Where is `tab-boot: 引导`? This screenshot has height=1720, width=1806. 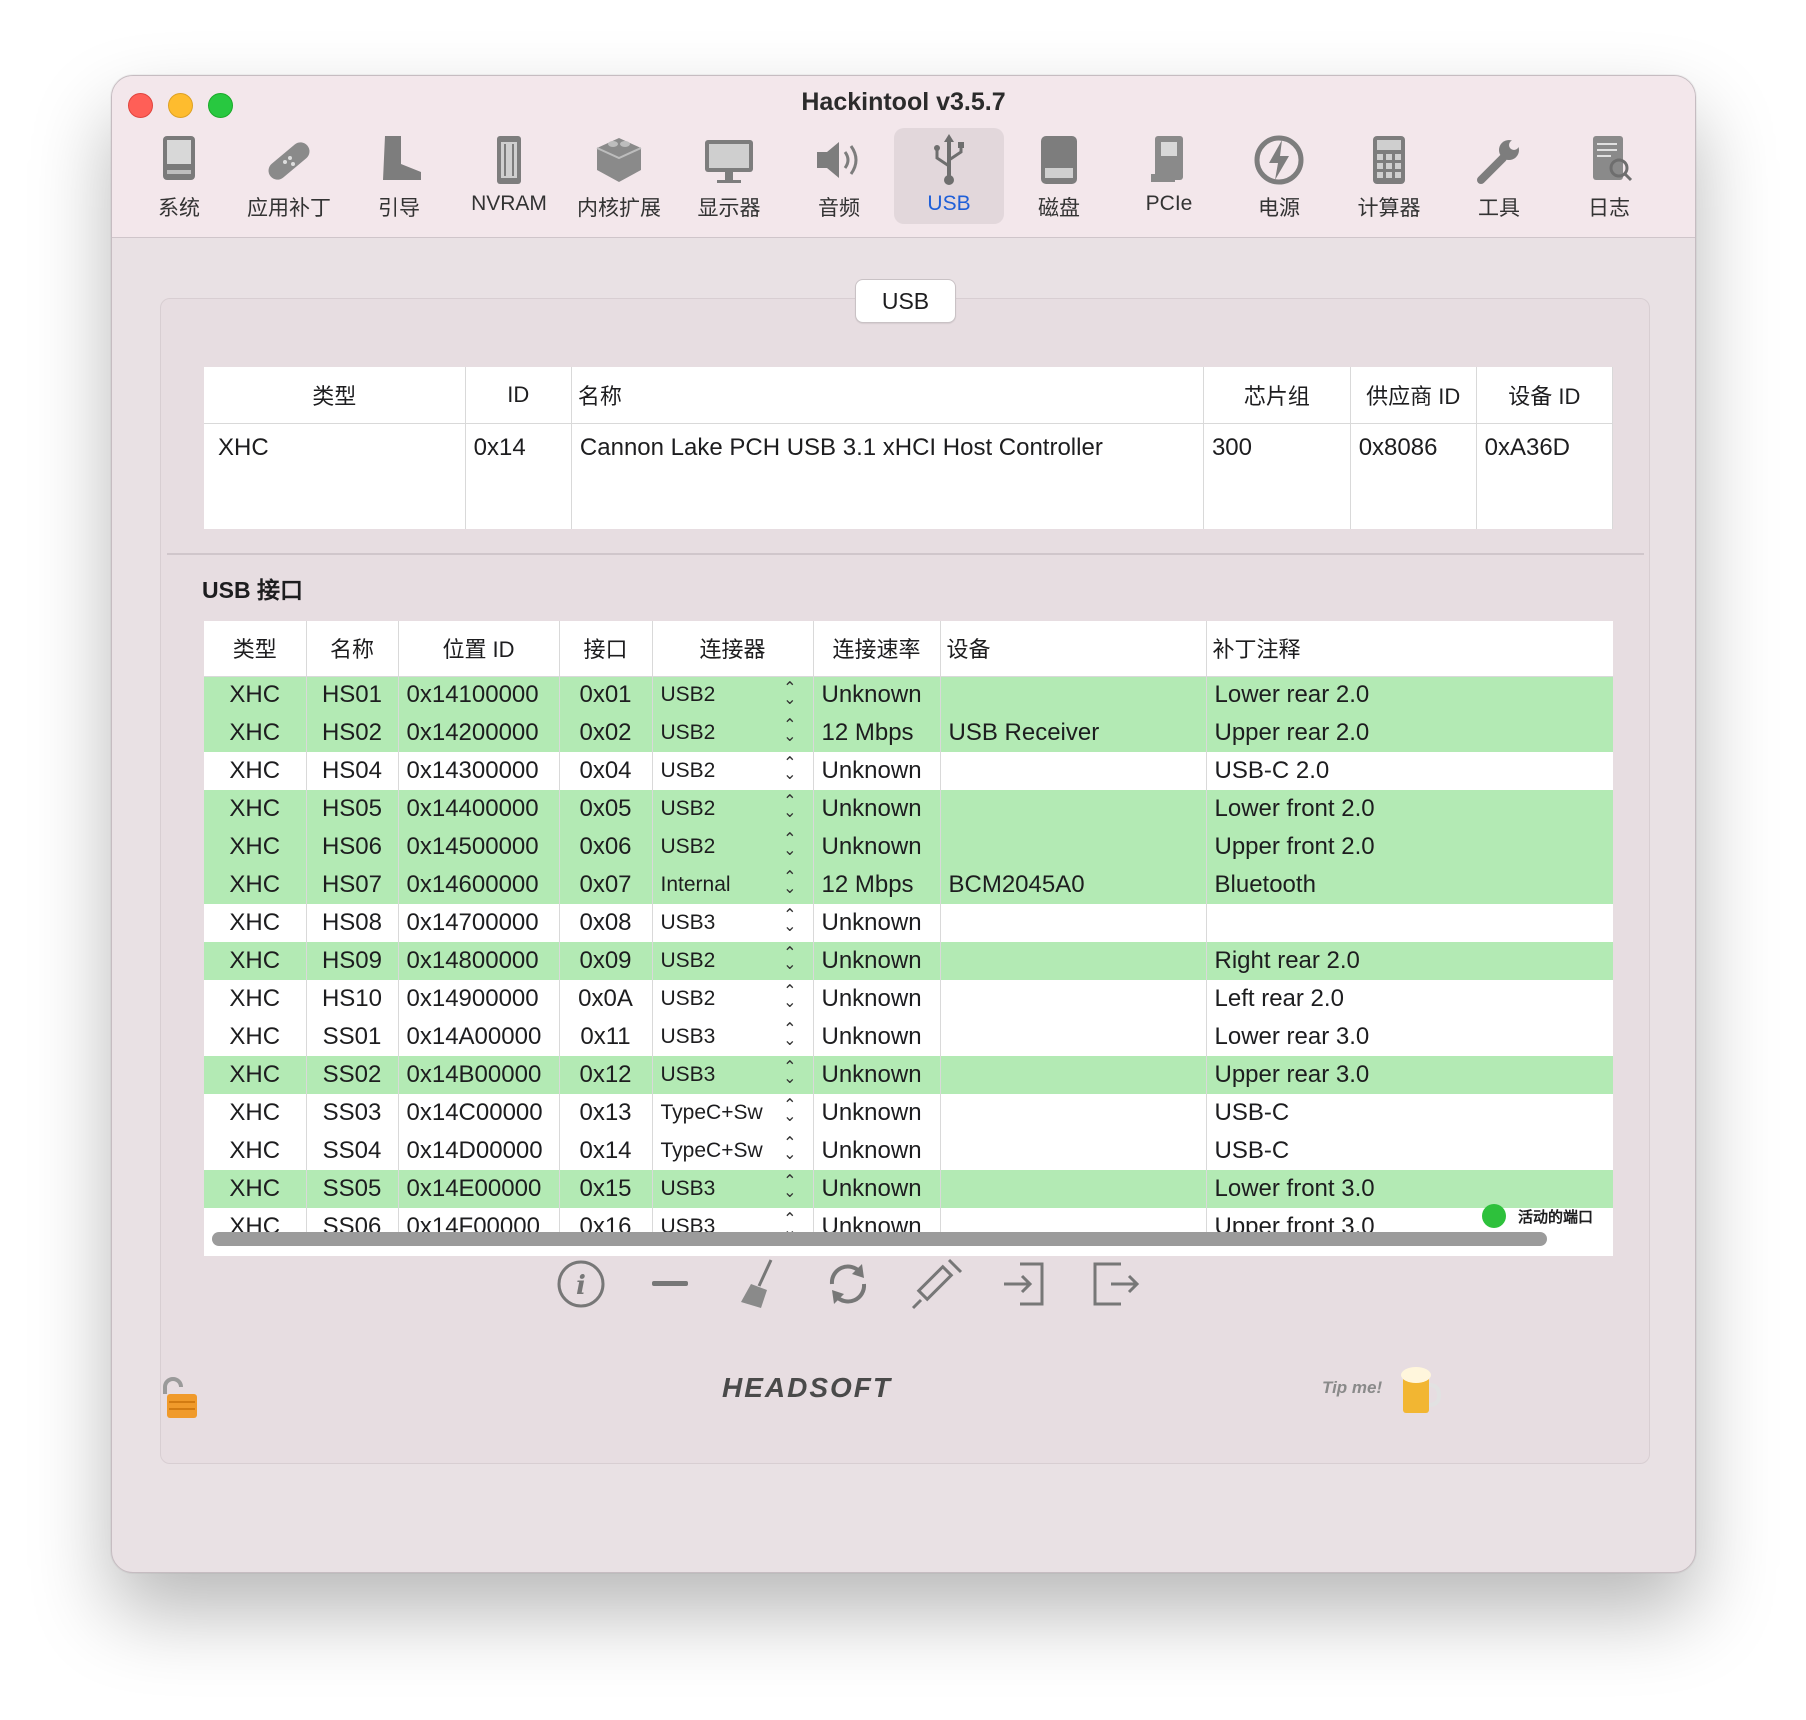 tab-boot: 引导 is located at coordinates (399, 176).